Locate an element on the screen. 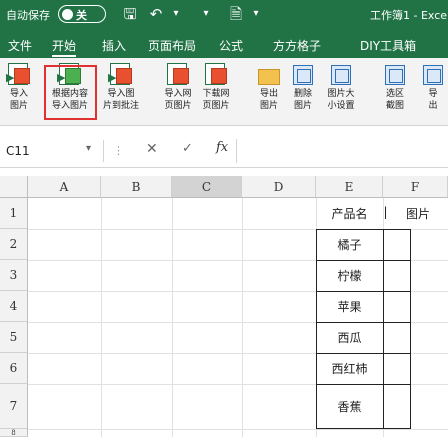 This screenshot has height=437, width=448. name-box: C11 ▾ is located at coordinates (52, 151).